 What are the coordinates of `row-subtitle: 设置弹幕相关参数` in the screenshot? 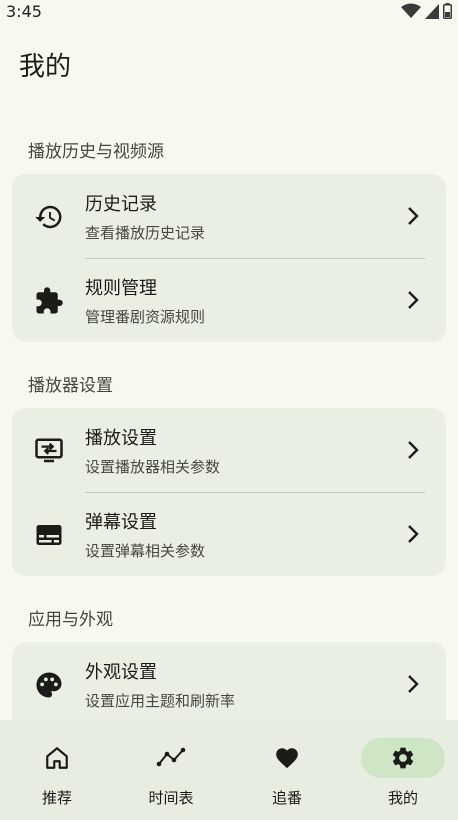 It's located at (145, 551).